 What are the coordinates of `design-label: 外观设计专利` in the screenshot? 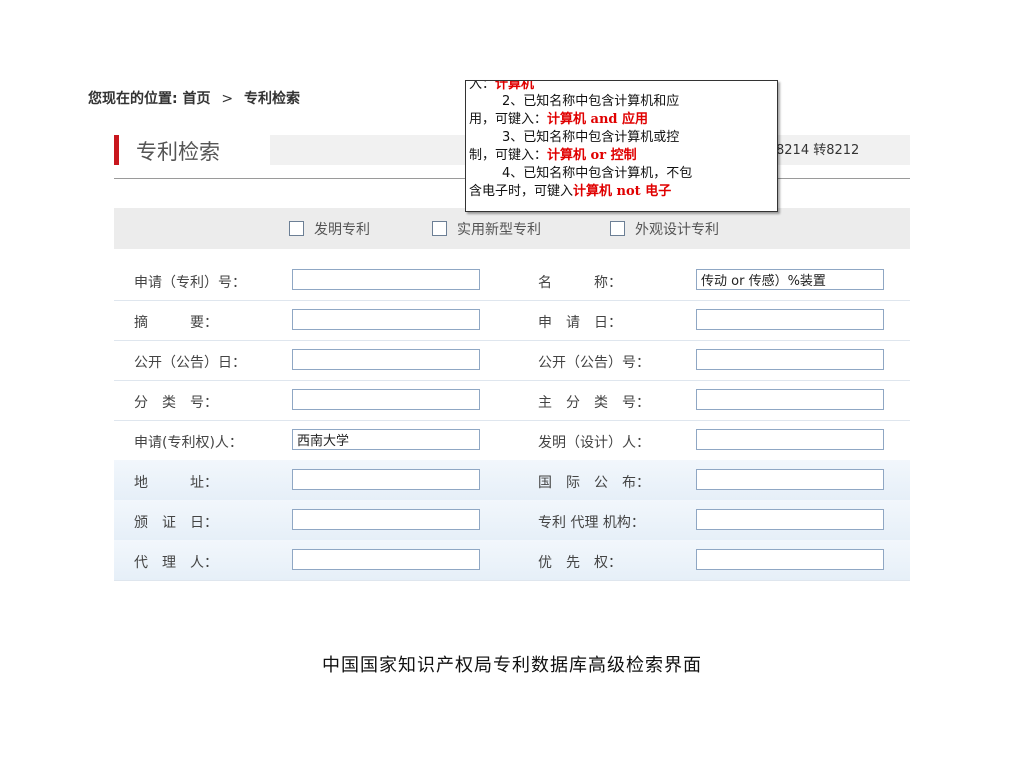 It's located at (677, 230).